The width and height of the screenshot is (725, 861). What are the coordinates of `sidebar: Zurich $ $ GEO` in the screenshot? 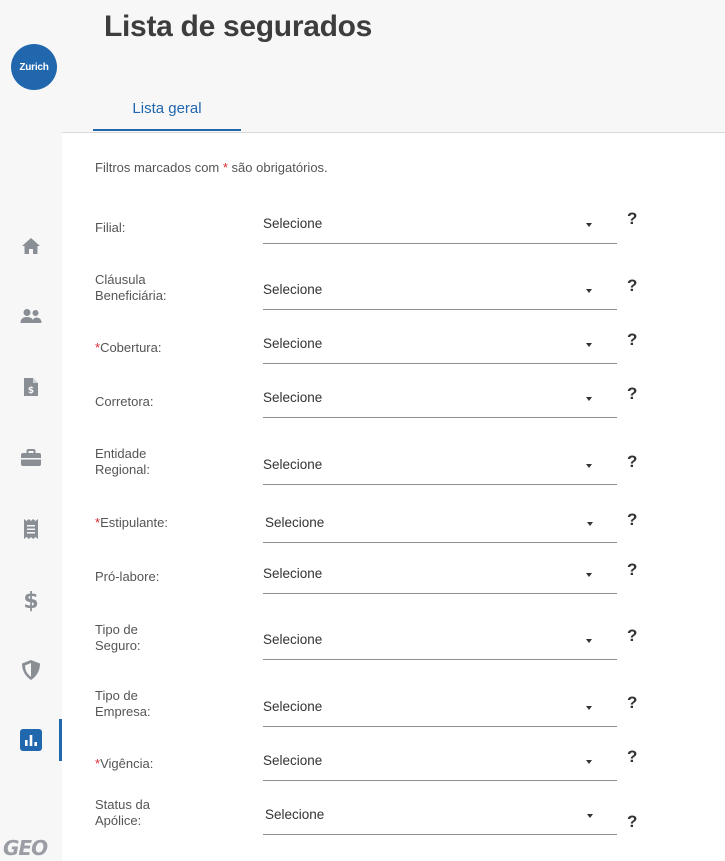 It's located at (31, 430).